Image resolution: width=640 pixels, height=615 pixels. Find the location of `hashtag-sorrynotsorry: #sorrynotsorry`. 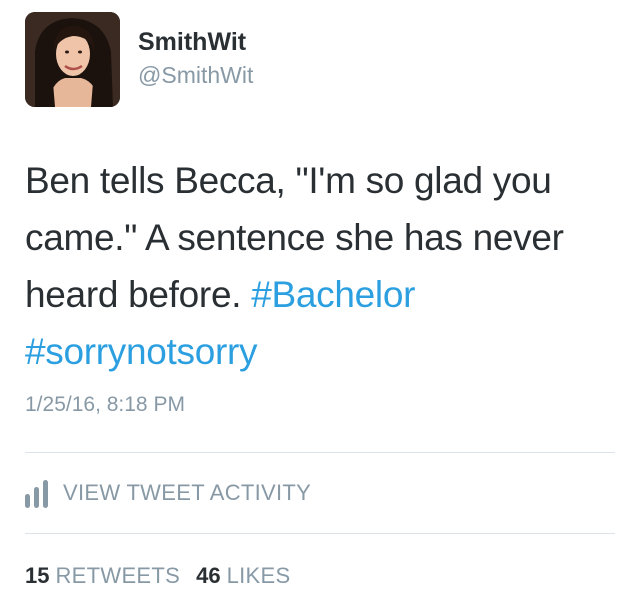

hashtag-sorrynotsorry: #sorrynotsorry is located at coordinates (141, 351).